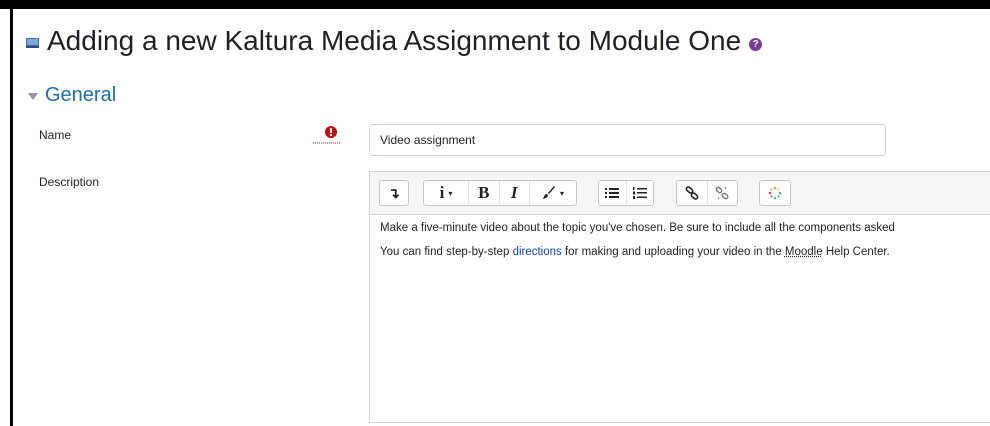 The height and width of the screenshot is (426, 990). I want to click on ordered-list-icon, so click(639, 193).